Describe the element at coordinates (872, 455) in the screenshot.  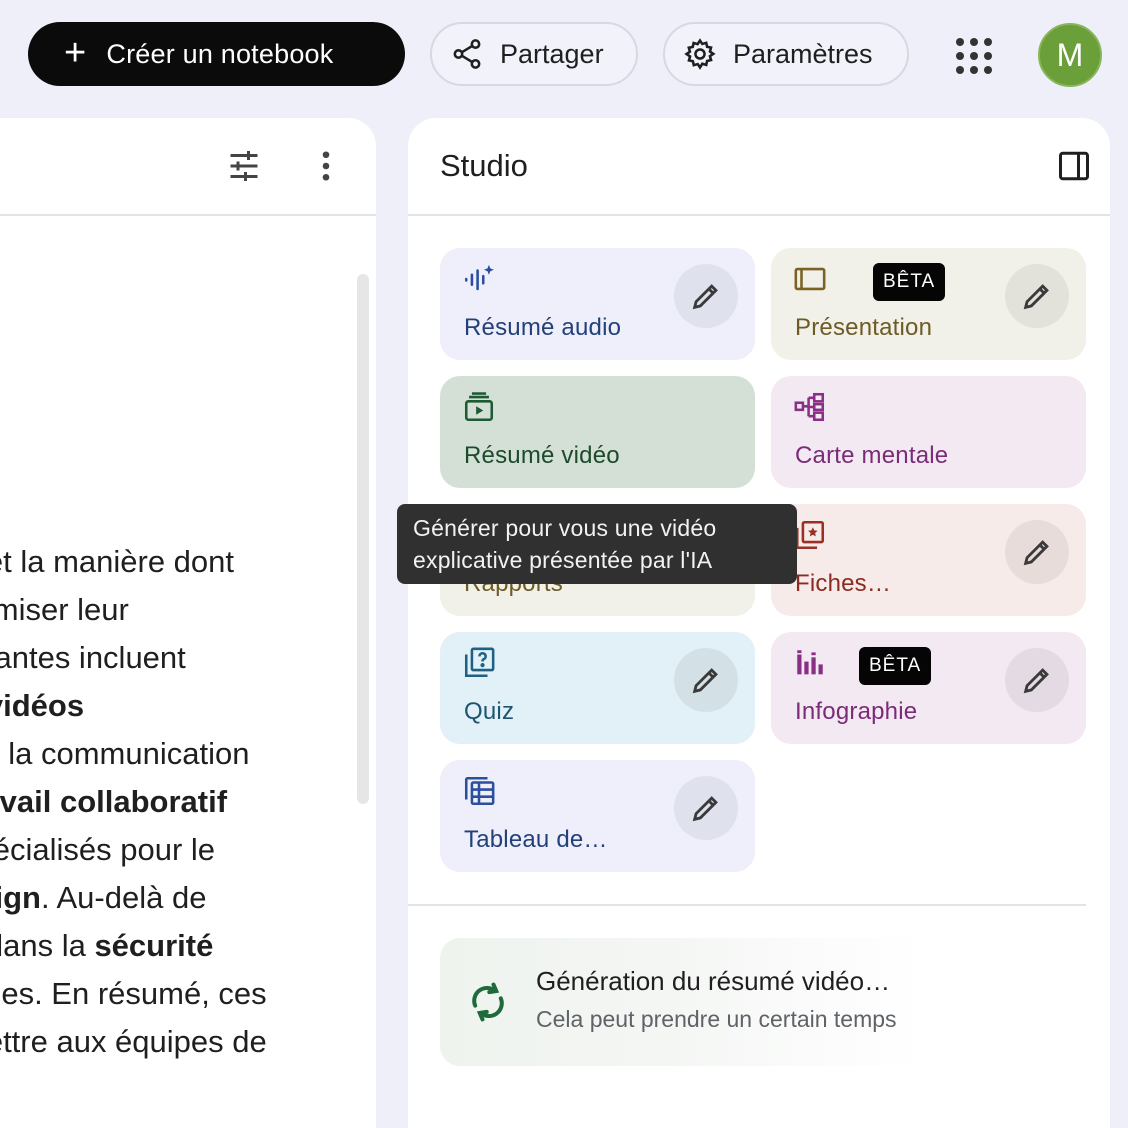
I see `mindmap-label: Carte mentale` at that location.